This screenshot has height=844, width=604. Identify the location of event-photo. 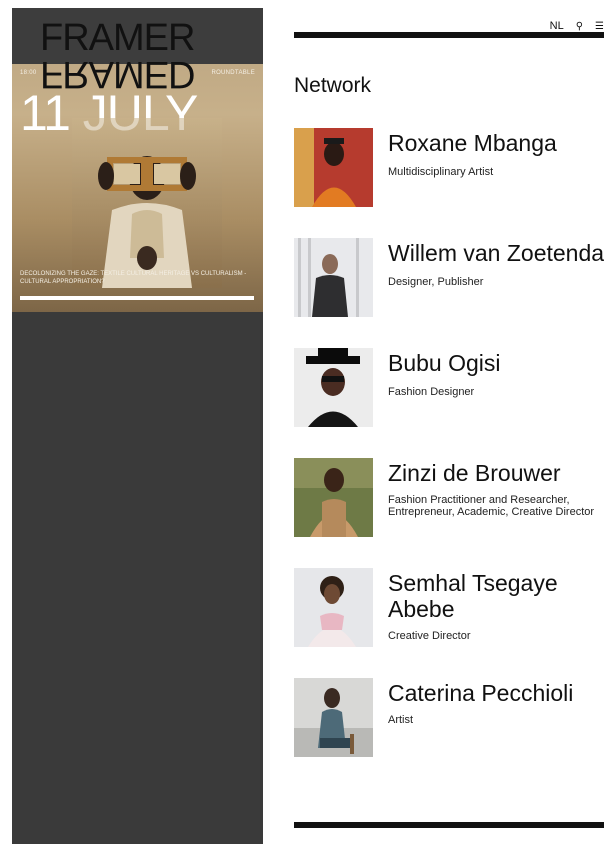
(147, 203).